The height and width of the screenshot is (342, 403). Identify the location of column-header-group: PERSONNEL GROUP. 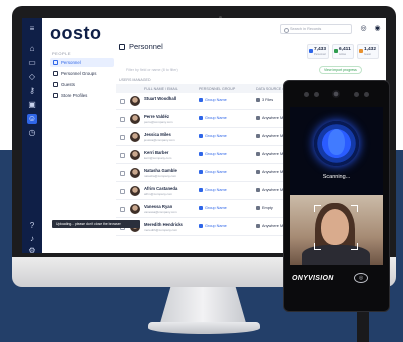
(217, 89).